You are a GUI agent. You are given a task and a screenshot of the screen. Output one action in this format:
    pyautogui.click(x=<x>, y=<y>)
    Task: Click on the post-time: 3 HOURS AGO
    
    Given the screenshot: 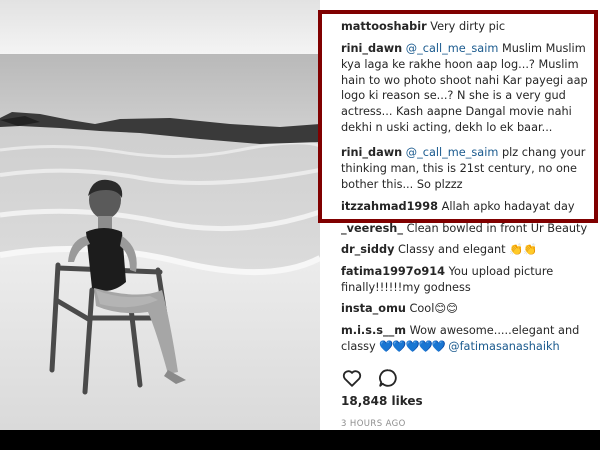 What is the action you would take?
    pyautogui.click(x=373, y=424)
    